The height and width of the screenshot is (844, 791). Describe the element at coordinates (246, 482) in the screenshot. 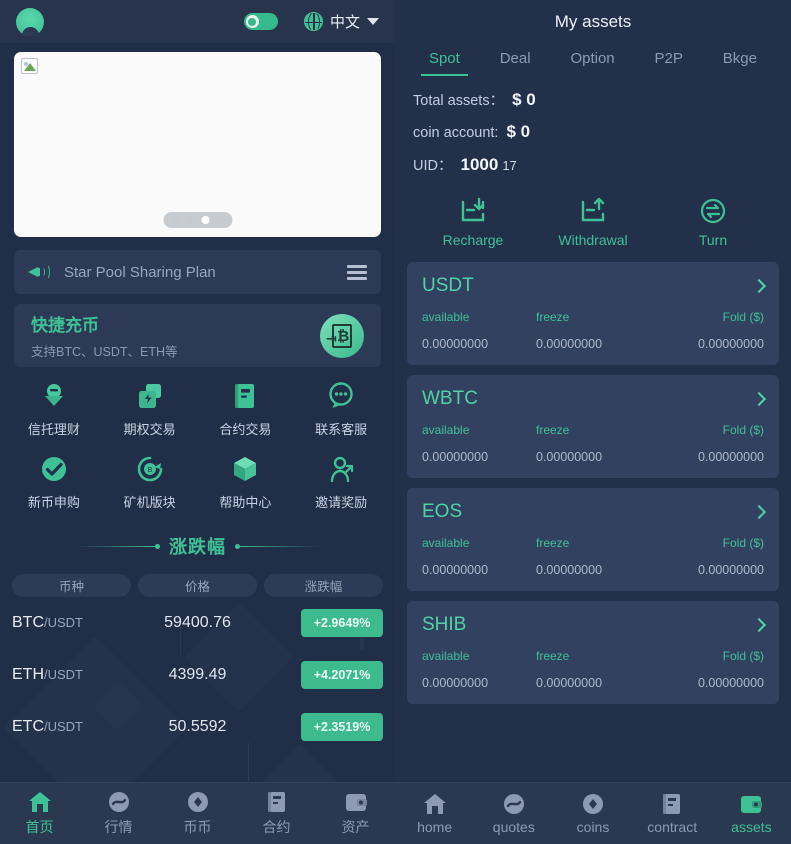

I see `grid-item-help-center: 帮助中心` at that location.